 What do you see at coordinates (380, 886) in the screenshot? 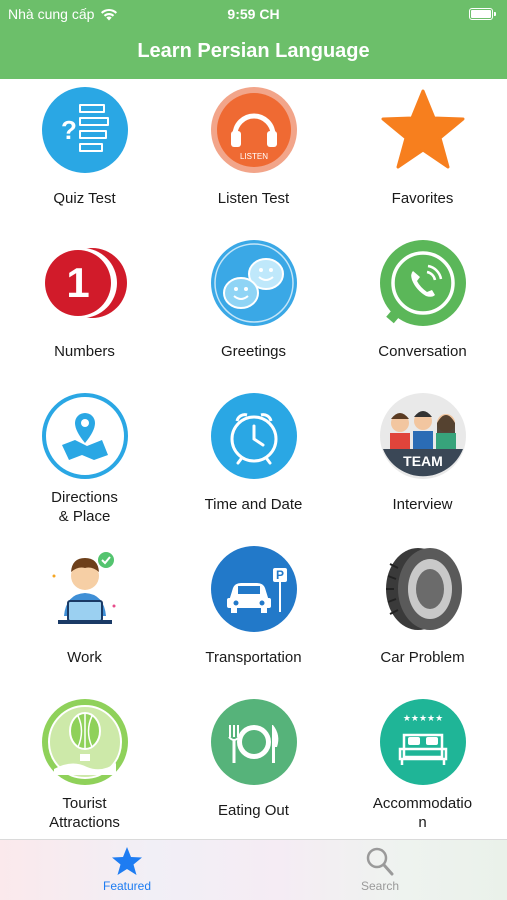
I see `tab-label: Search` at bounding box center [380, 886].